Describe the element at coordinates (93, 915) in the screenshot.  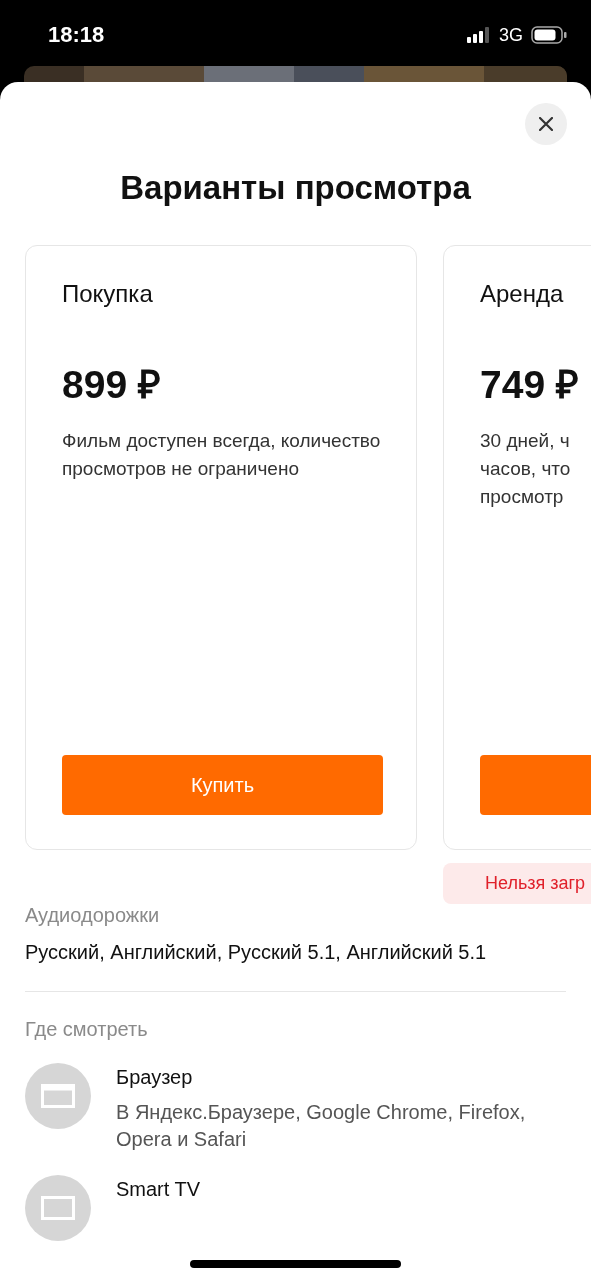
I see `section-heading: Аудиодорожки` at that location.